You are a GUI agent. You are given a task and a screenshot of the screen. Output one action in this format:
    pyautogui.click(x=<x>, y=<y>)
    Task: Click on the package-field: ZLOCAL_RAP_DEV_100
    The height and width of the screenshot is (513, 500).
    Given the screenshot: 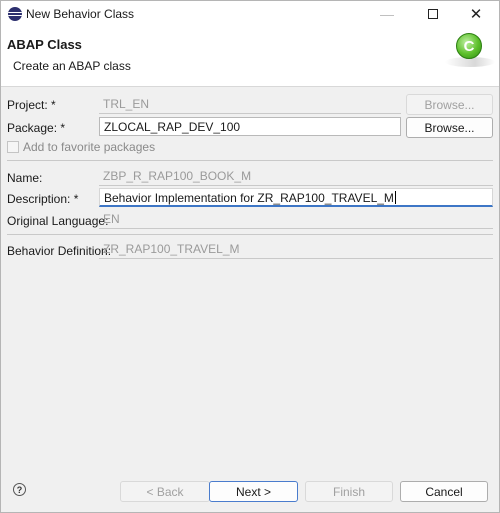 What is the action you would take?
    pyautogui.click(x=250, y=126)
    